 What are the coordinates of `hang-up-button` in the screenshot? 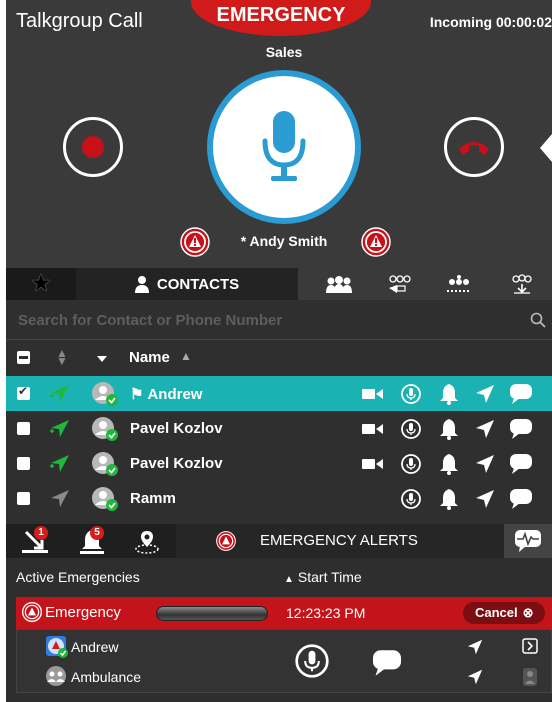 It's located at (474, 147).